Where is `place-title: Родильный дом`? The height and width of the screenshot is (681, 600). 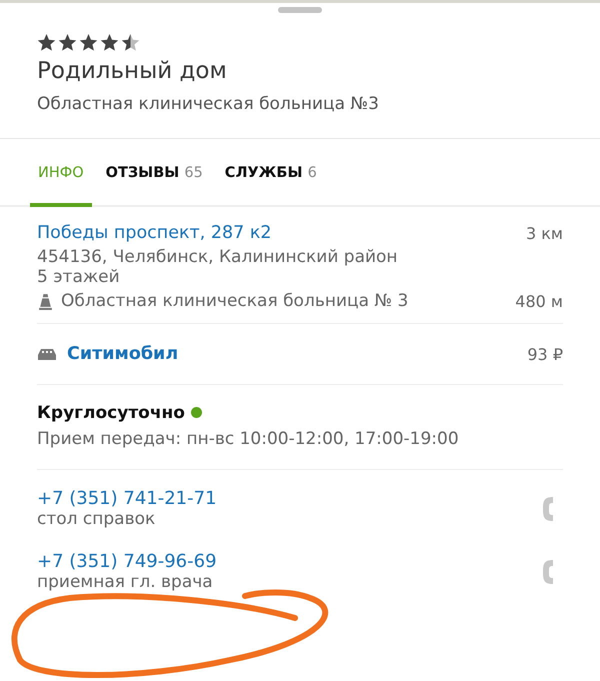
place-title: Родильный дом is located at coordinates (132, 71).